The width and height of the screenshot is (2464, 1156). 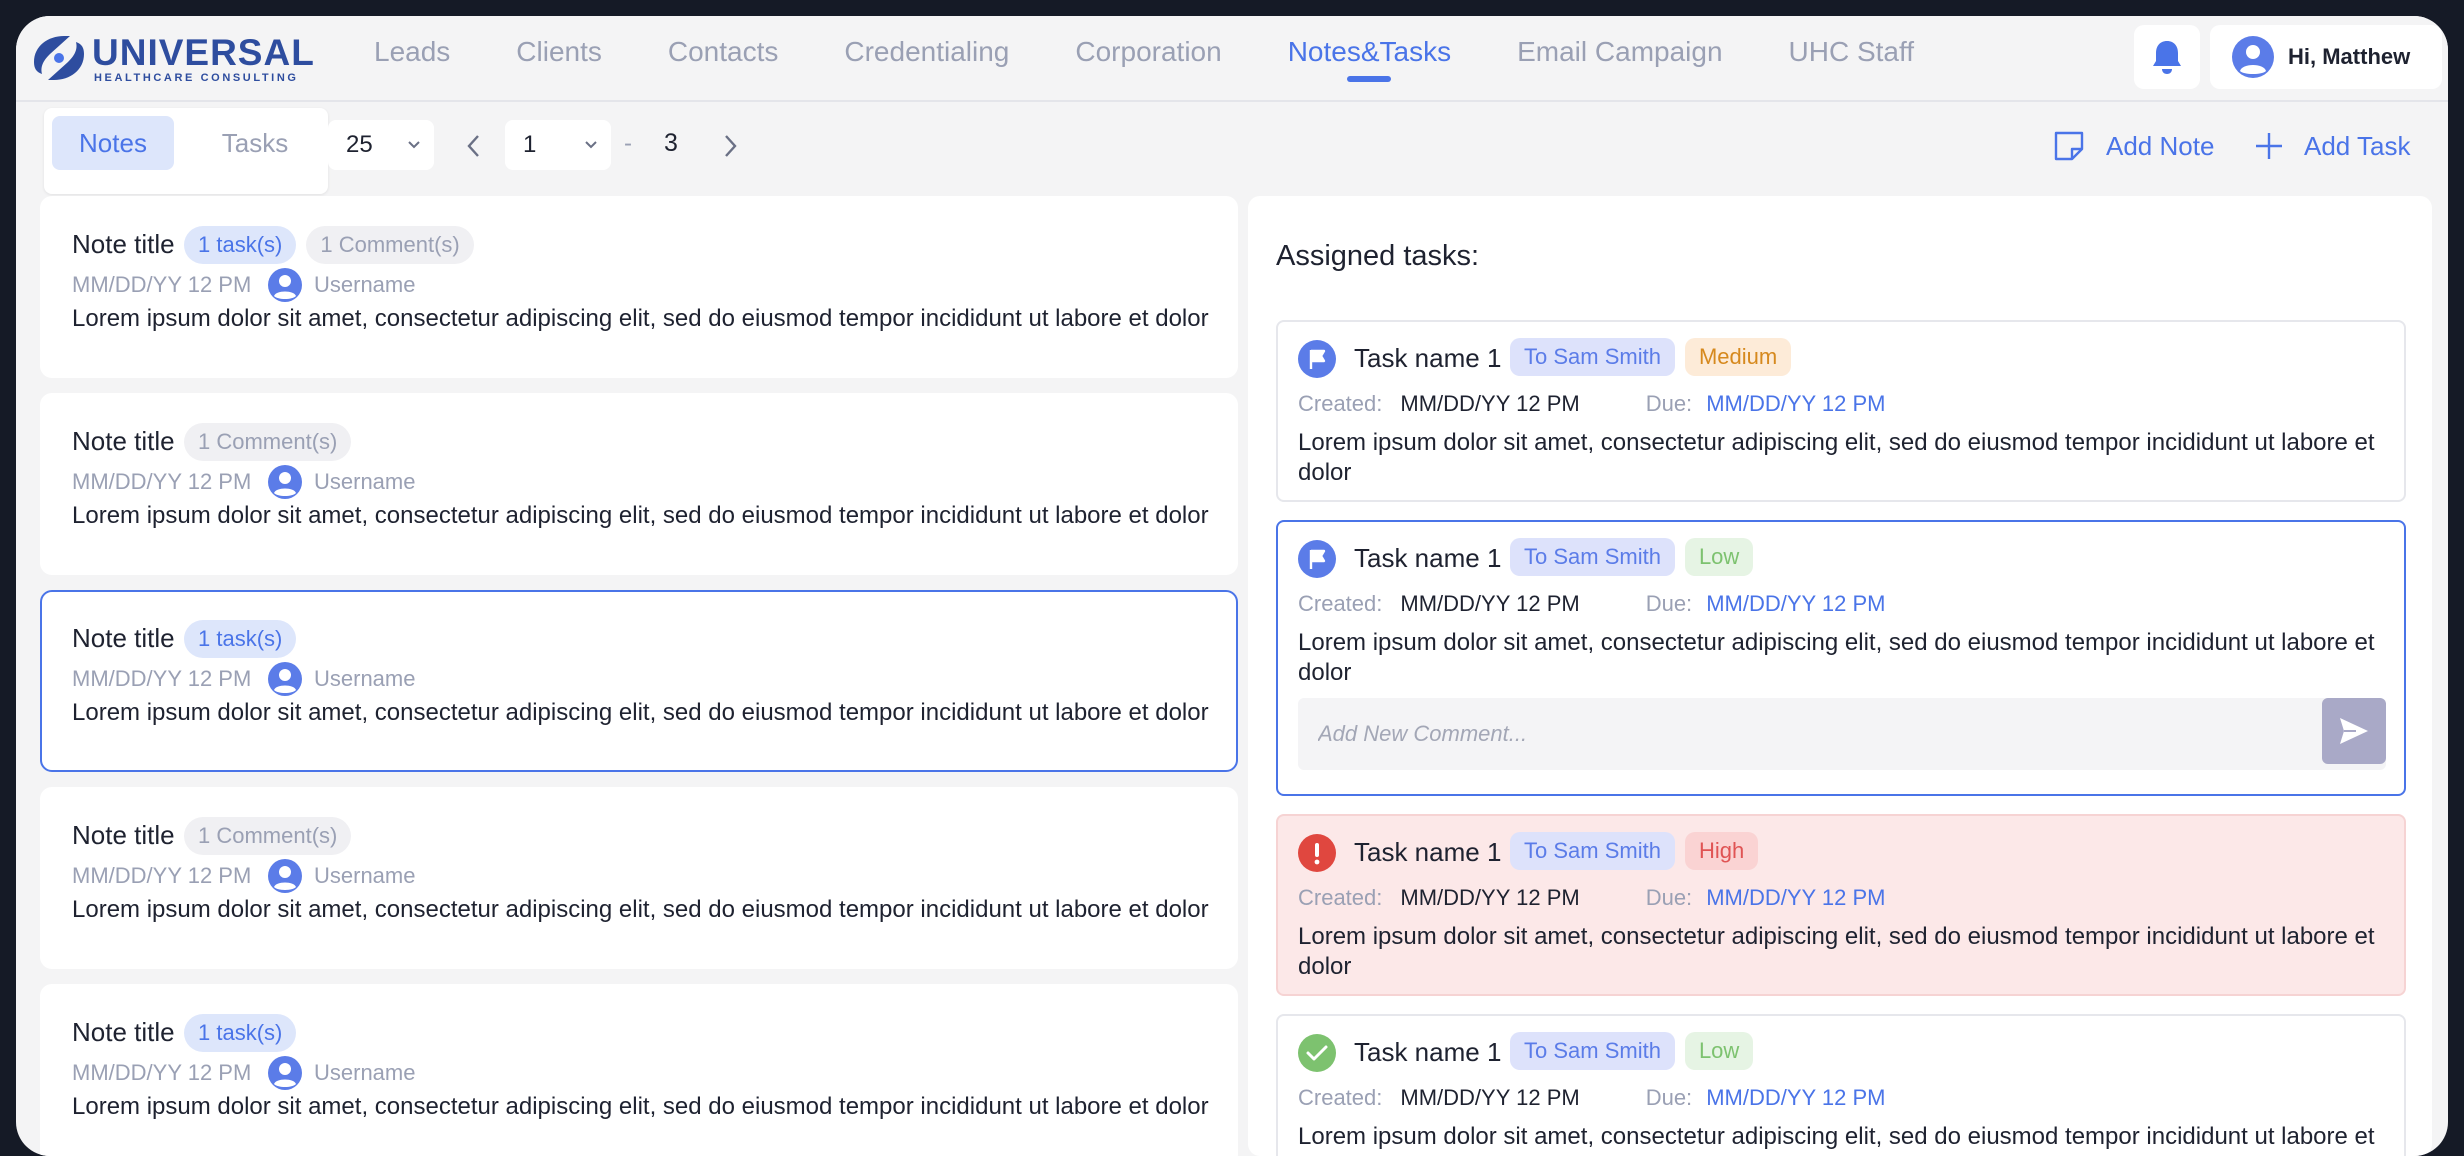 I want to click on notifications-button, so click(x=2167, y=57).